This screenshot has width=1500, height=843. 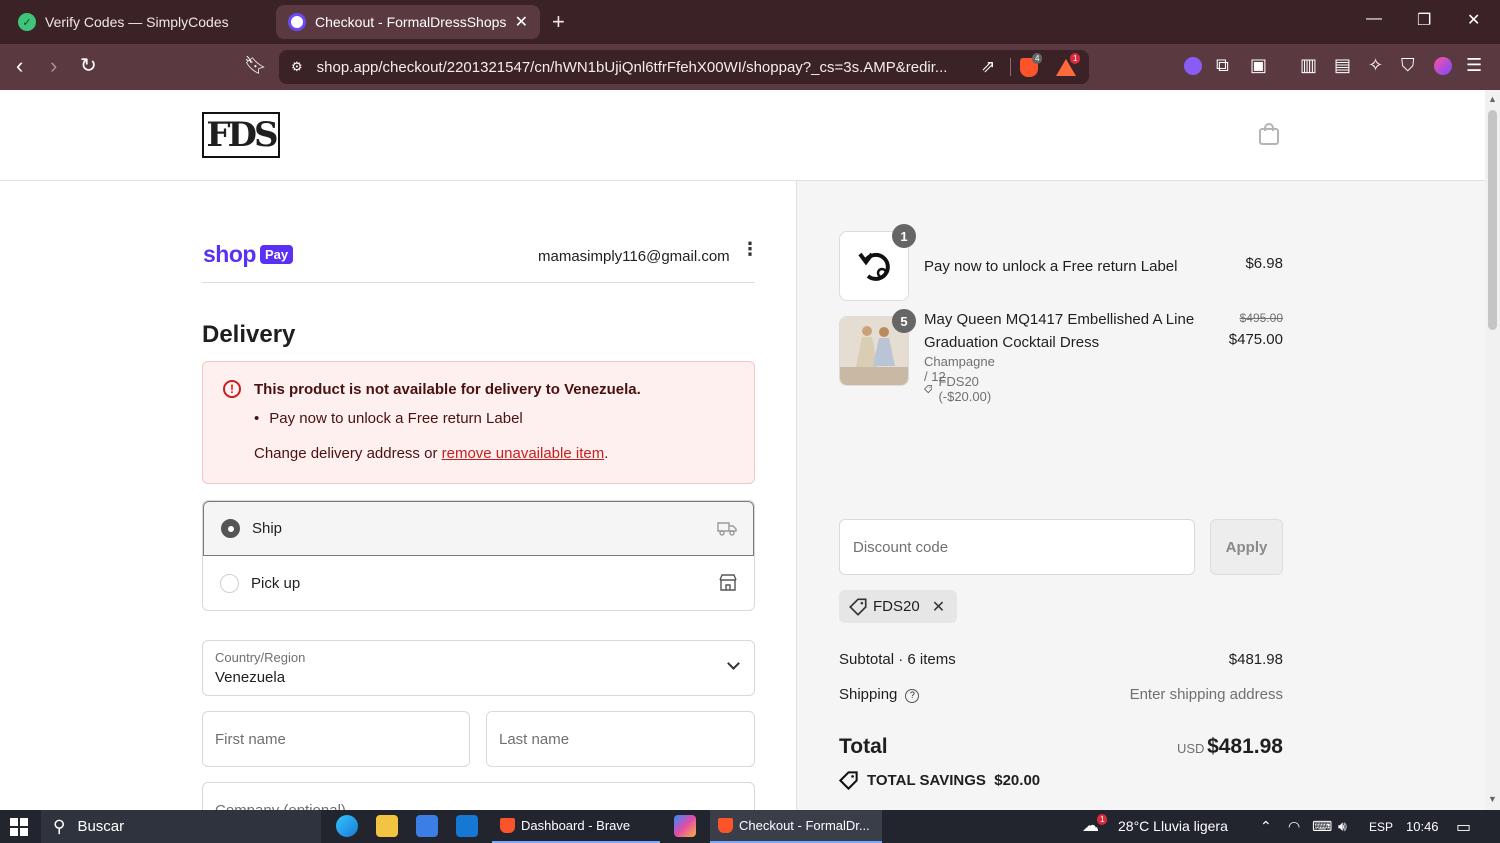 What do you see at coordinates (478, 583) in the screenshot?
I see `pickup-option: Pick up` at bounding box center [478, 583].